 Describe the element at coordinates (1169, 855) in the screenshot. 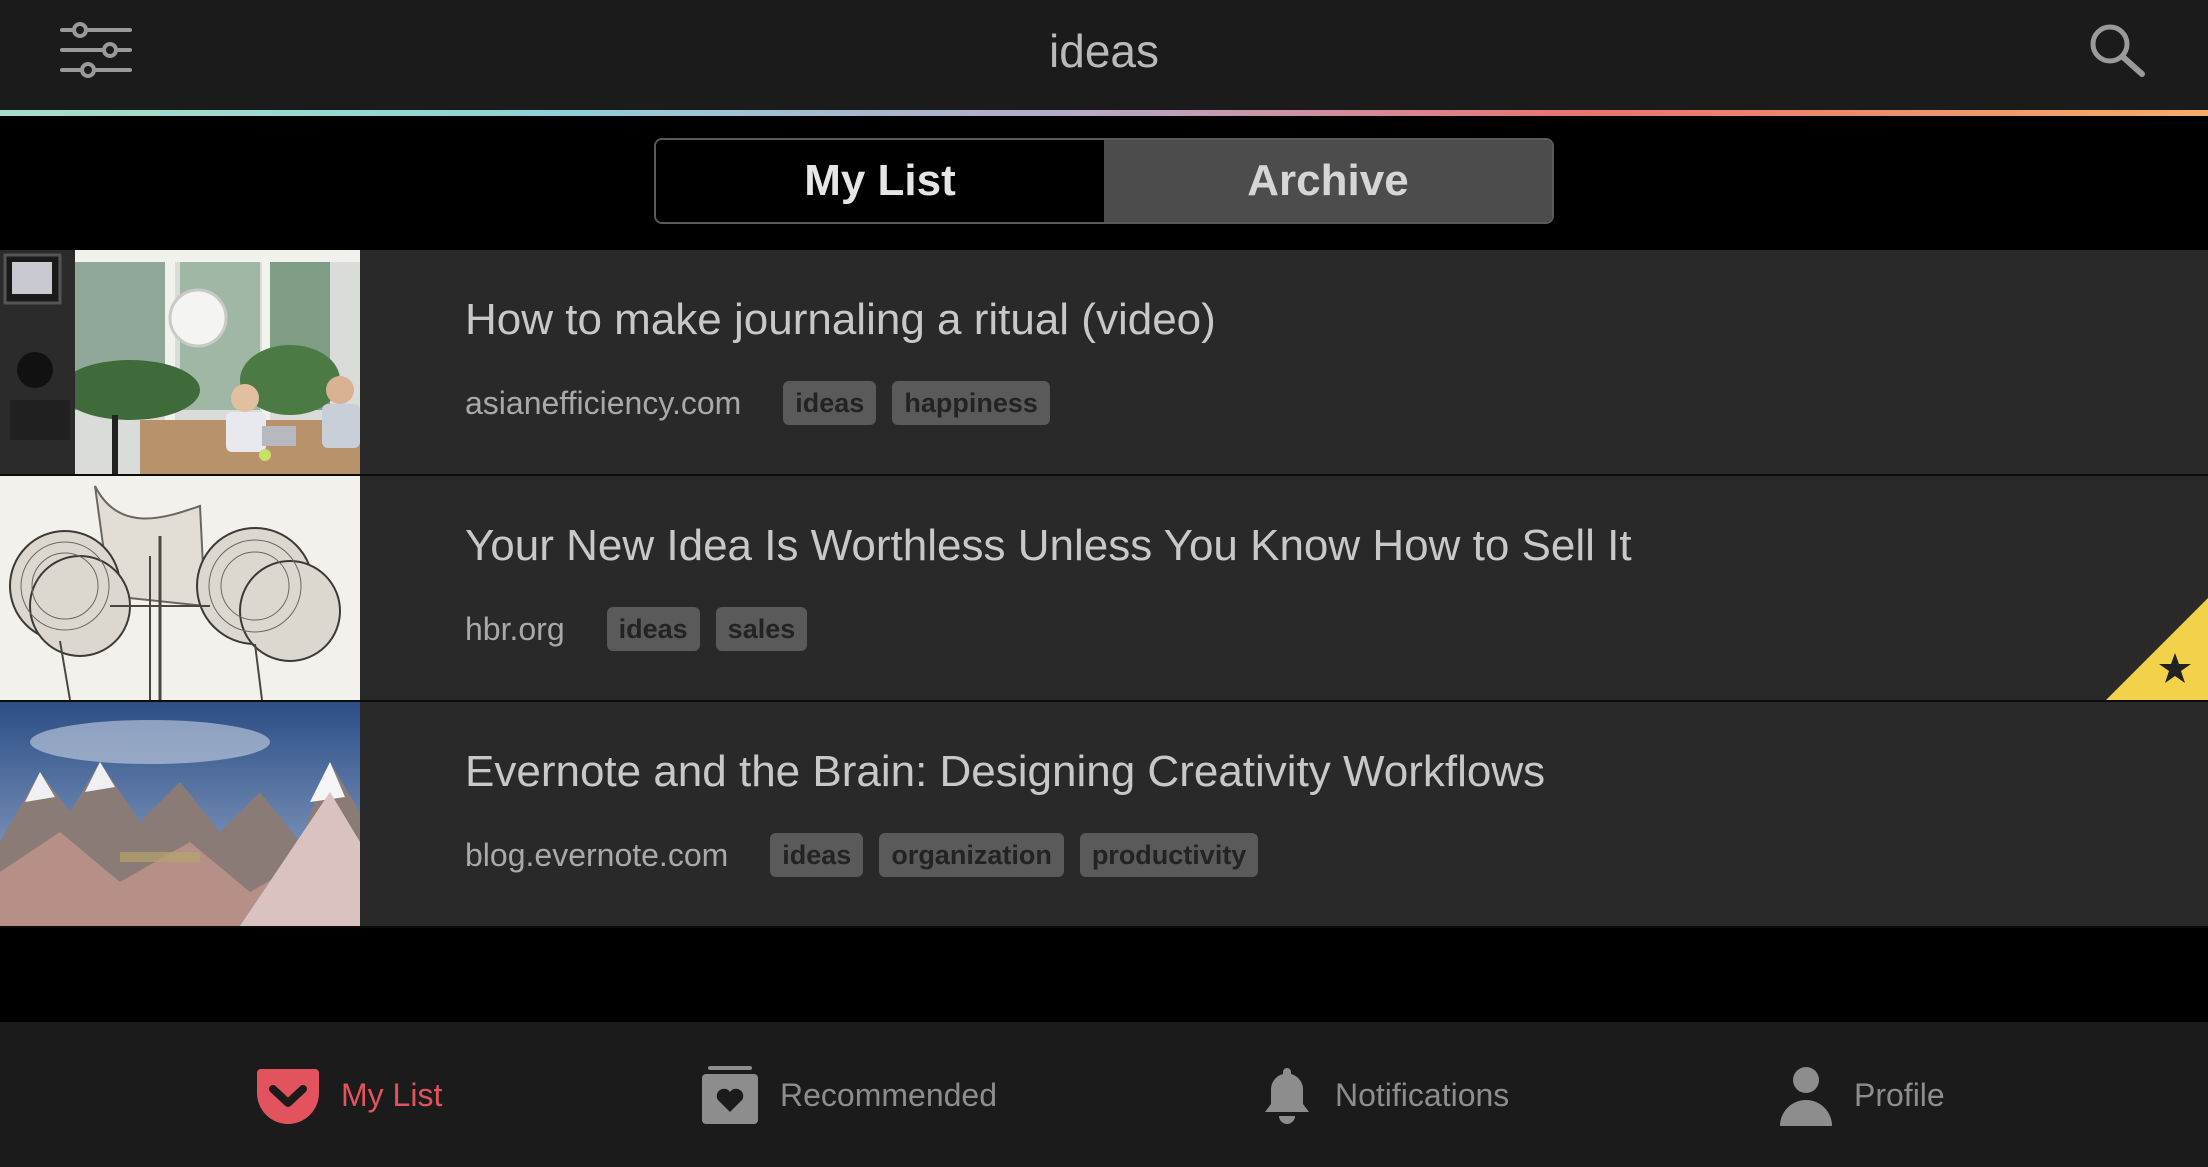

I see `tag: productivity` at that location.